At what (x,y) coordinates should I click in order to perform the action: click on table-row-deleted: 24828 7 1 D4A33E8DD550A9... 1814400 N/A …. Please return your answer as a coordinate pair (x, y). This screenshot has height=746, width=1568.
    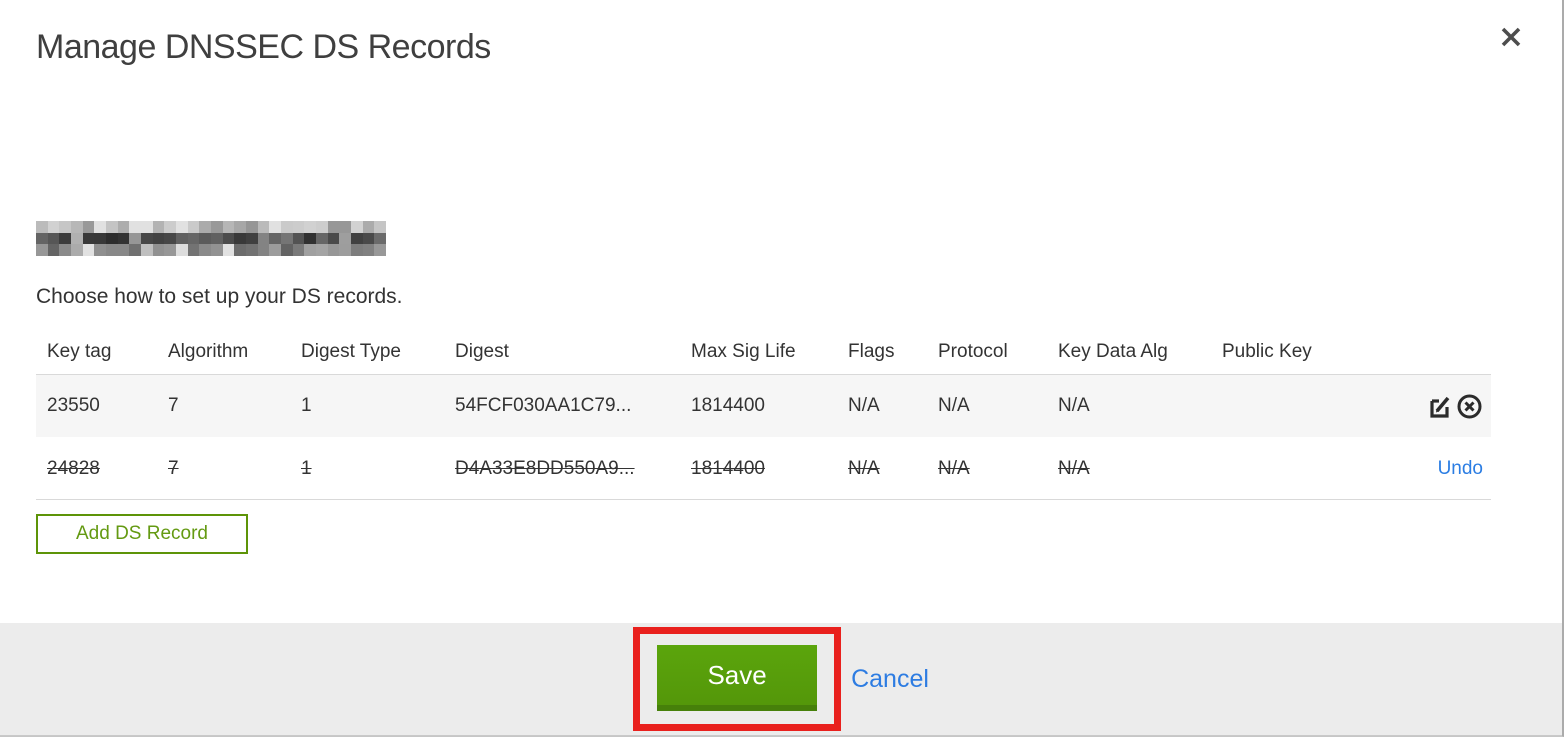
    Looking at the image, I should click on (763, 468).